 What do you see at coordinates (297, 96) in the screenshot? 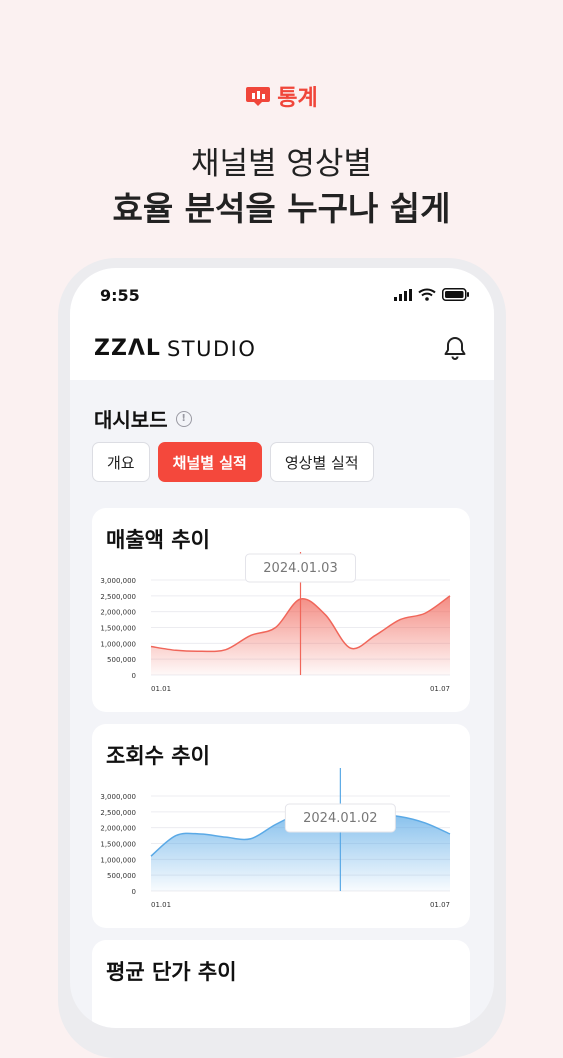
I see `hero-tag-label: 통계` at bounding box center [297, 96].